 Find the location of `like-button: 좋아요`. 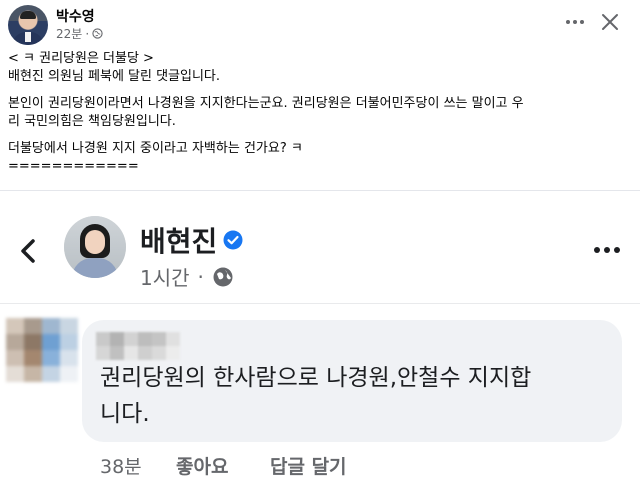

like-button: 좋아요 is located at coordinates (223, 465).